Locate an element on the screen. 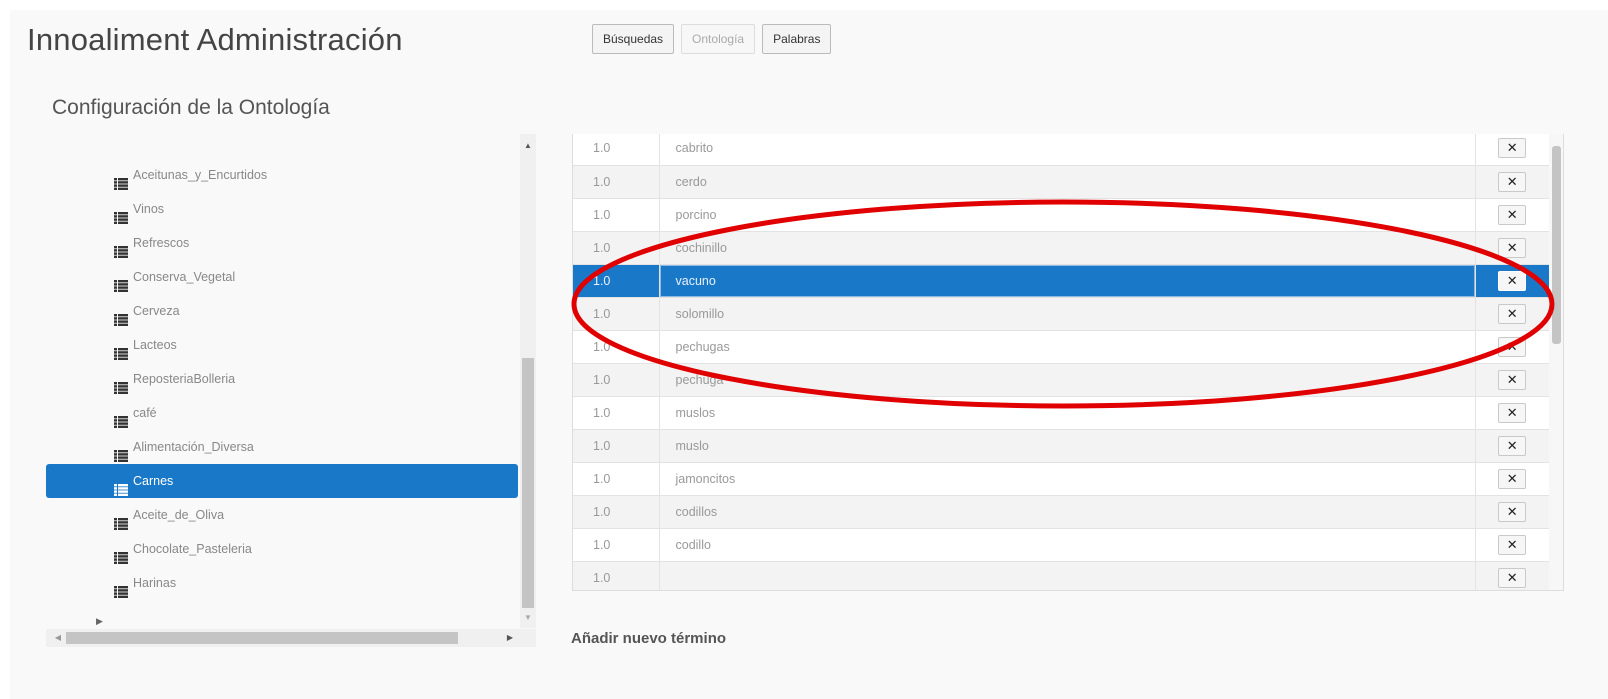 This screenshot has height=699, width=1608. tree-item: Carnes is located at coordinates (282, 481).